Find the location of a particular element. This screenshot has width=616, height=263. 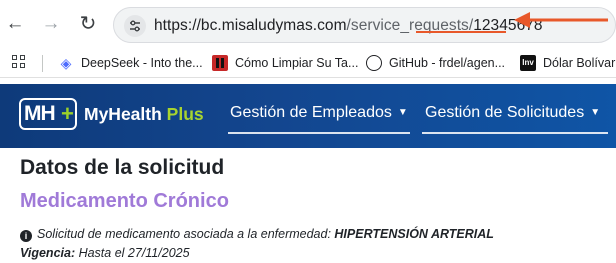

apps-grid-icon is located at coordinates (19, 62).